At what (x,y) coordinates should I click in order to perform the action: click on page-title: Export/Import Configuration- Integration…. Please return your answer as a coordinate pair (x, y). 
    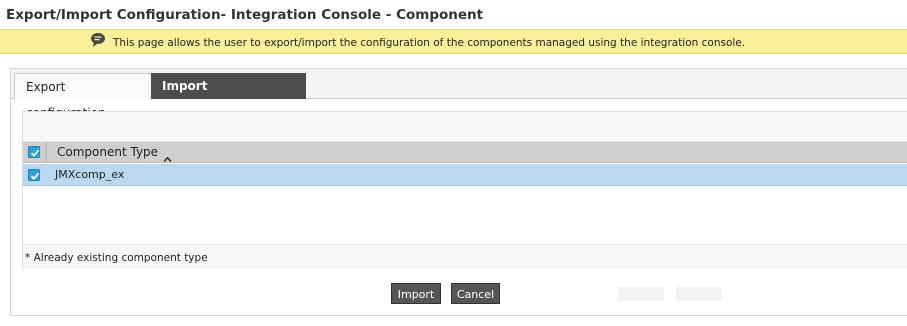
    Looking at the image, I should click on (245, 15).